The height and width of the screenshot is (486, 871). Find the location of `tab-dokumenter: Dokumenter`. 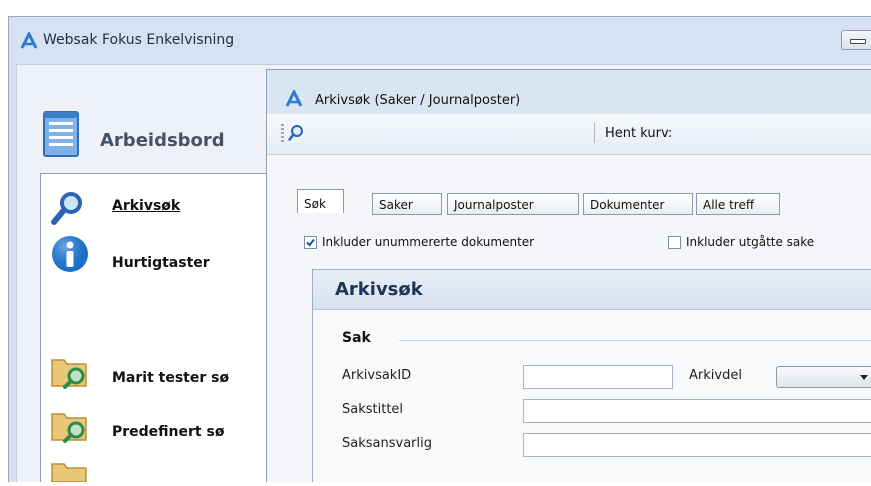

tab-dokumenter: Dokumenter is located at coordinates (638, 204).